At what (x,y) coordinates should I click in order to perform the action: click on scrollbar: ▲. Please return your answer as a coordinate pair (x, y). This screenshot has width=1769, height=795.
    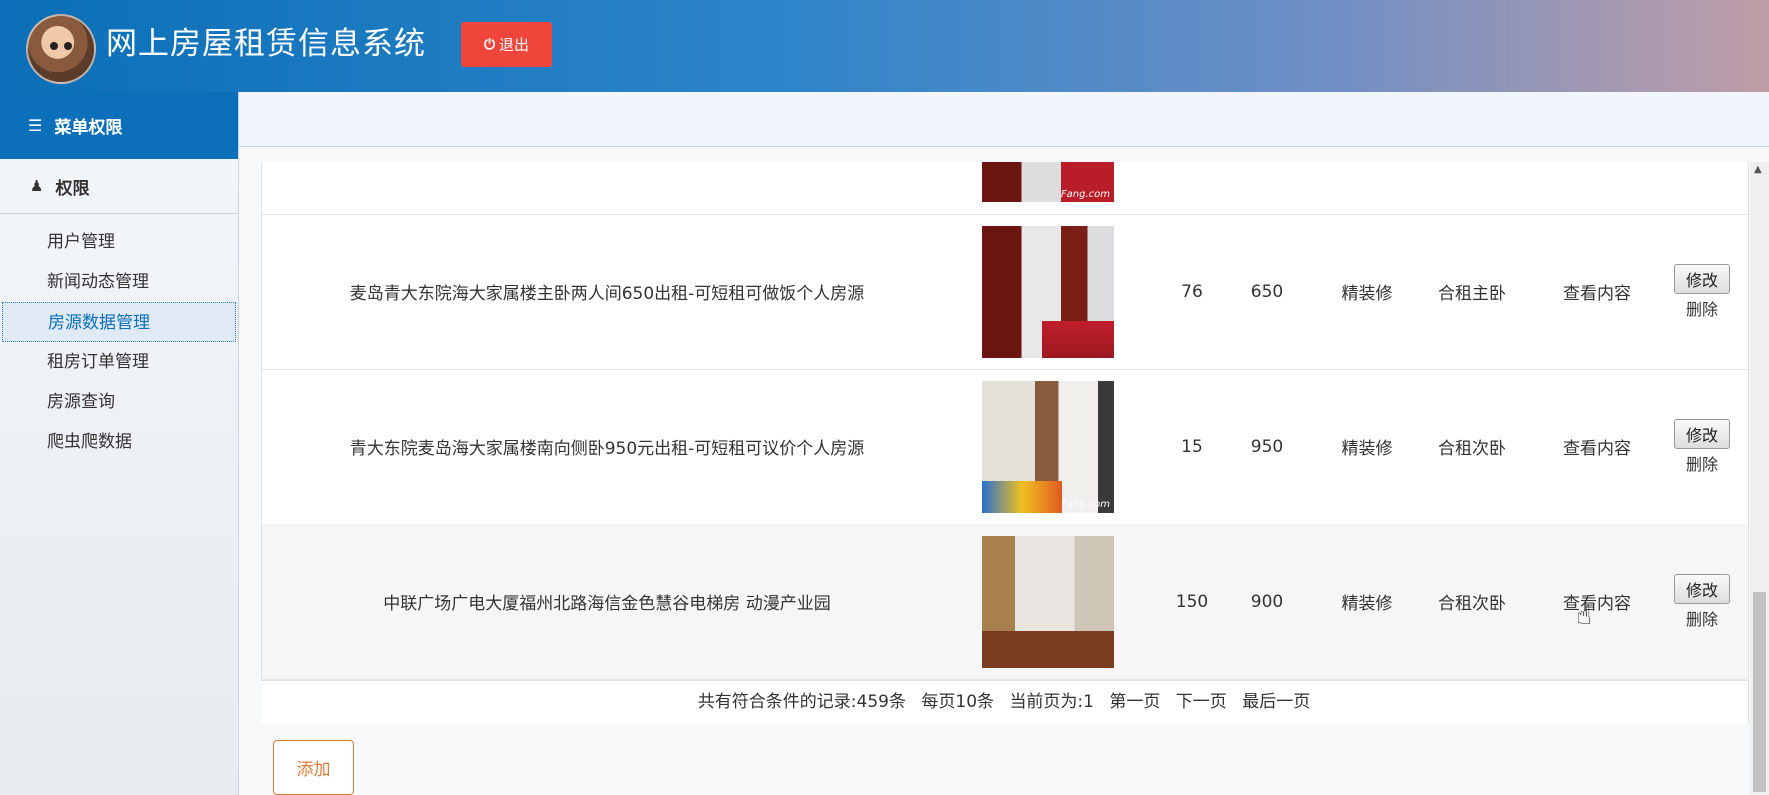
    Looking at the image, I should click on (1759, 478).